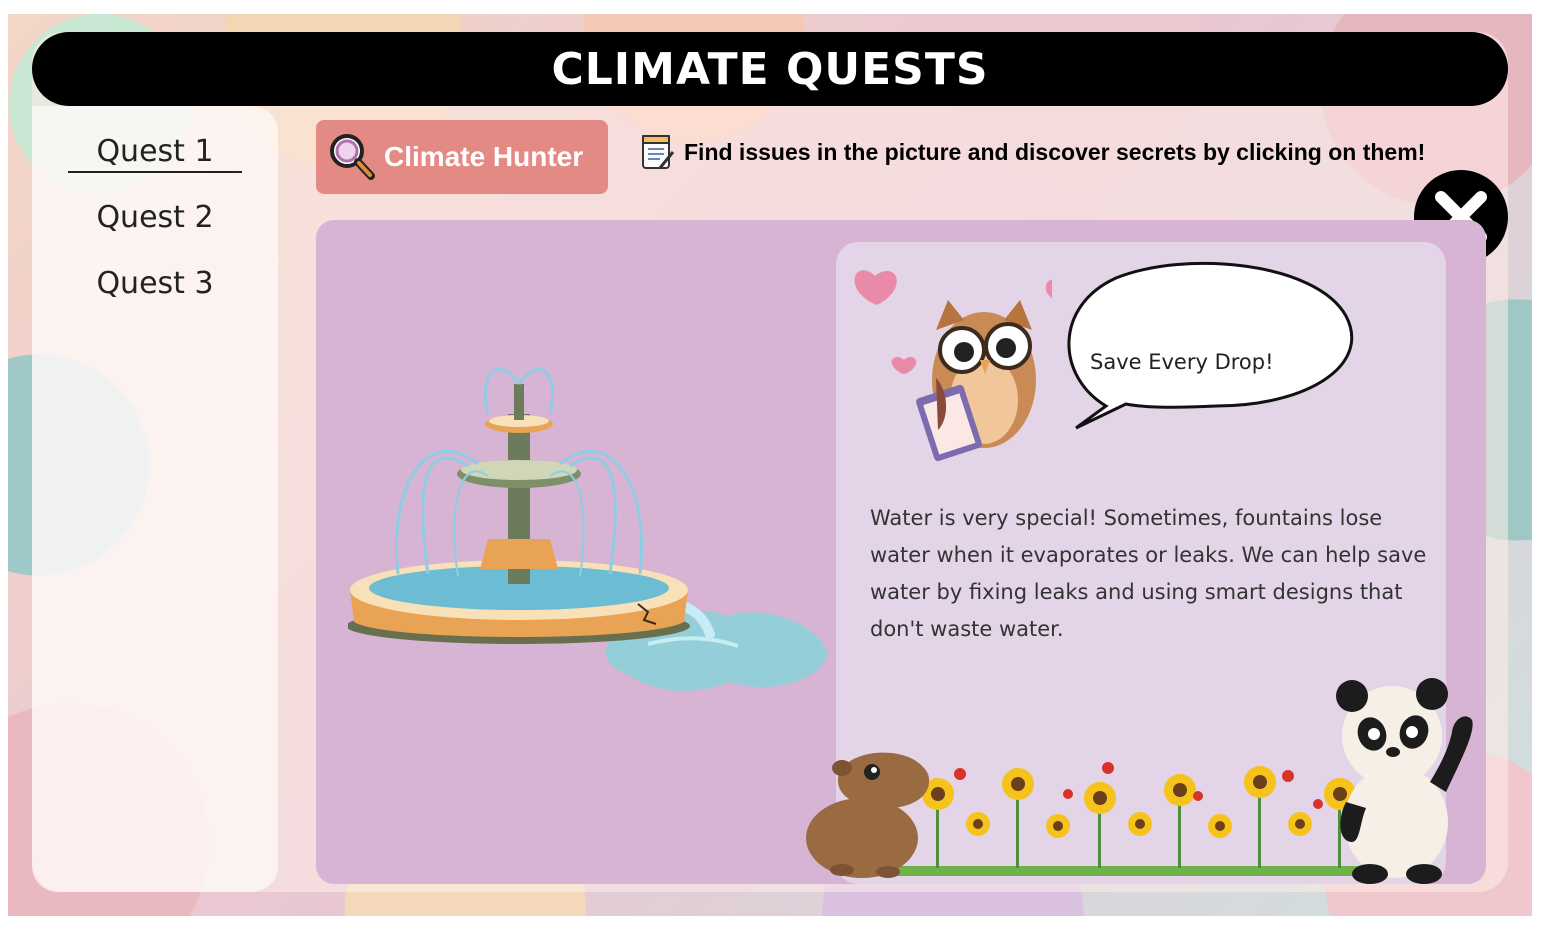 This screenshot has height=928, width=1542. I want to click on sidebar-item-quest-3: Quest 3, so click(155, 283).